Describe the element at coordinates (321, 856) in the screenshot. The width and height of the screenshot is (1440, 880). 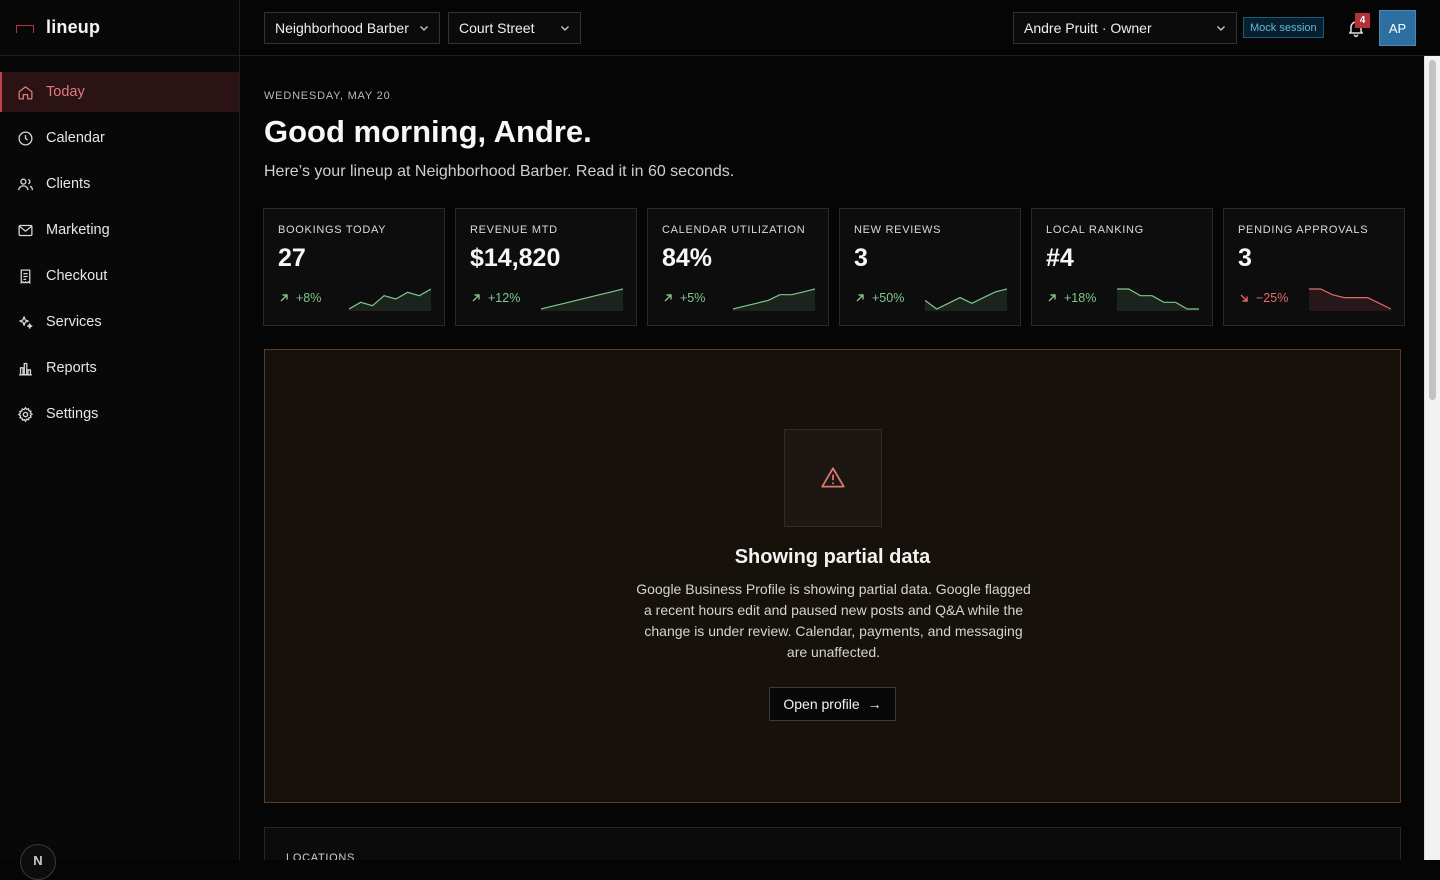
I see `locations-heading: LOCATIONS` at that location.